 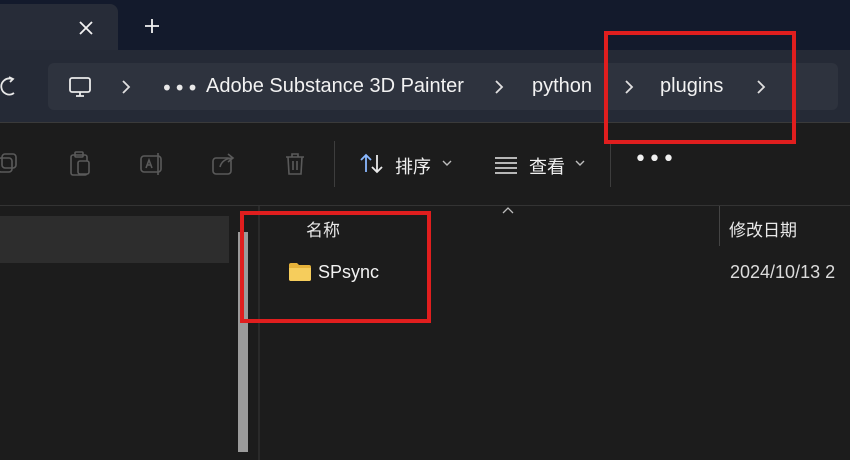 What do you see at coordinates (180, 88) in the screenshot?
I see `breadcrumb-overflow: •••` at bounding box center [180, 88].